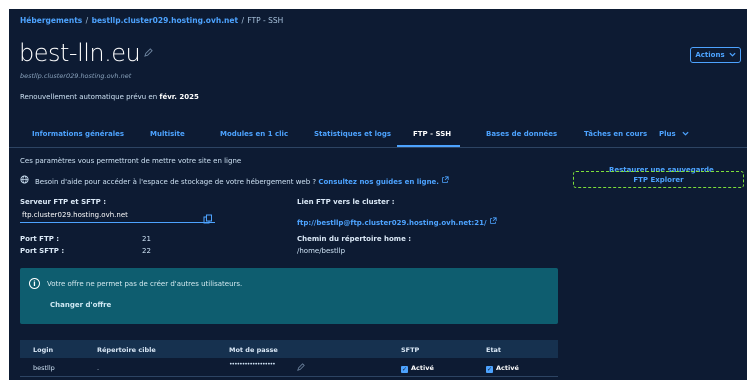  Describe the element at coordinates (76, 76) in the screenshot. I see `cluster-subtitle: bestllp.cluster029.hosting.ovh.net` at that location.